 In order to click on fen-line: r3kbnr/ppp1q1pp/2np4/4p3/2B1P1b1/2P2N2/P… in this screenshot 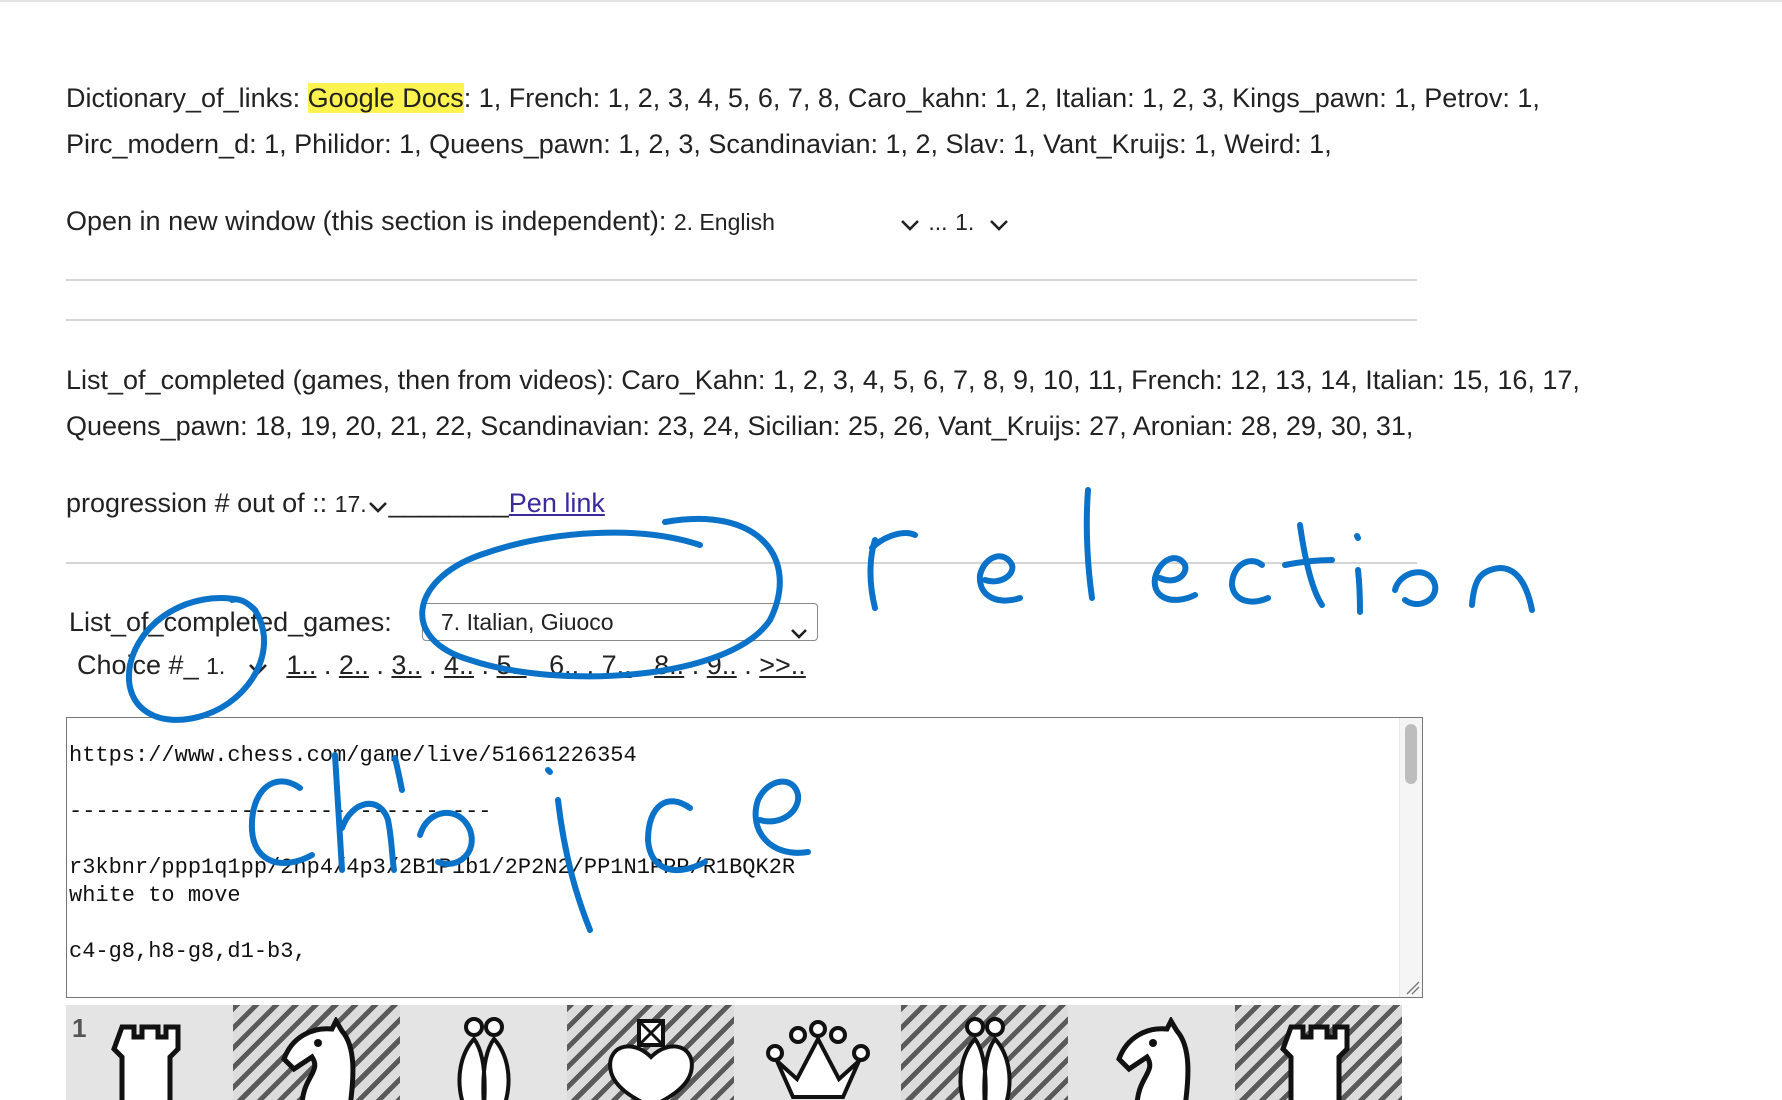, I will do `click(432, 867)`.